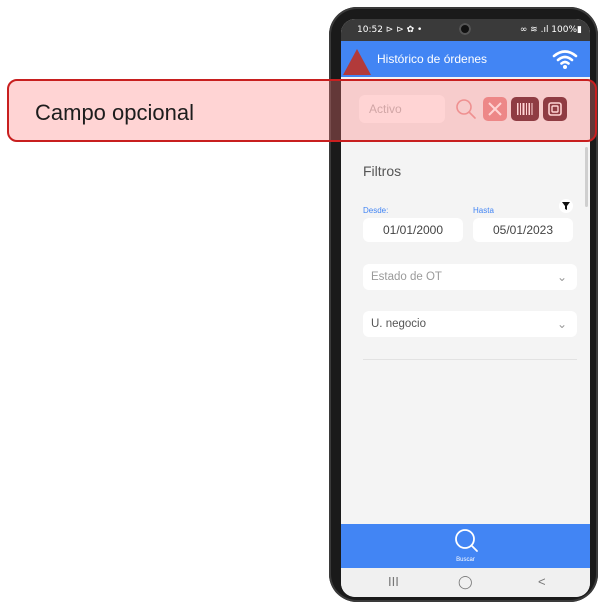 The width and height of the screenshot is (603, 607). I want to click on front-camera-icon, so click(465, 29).